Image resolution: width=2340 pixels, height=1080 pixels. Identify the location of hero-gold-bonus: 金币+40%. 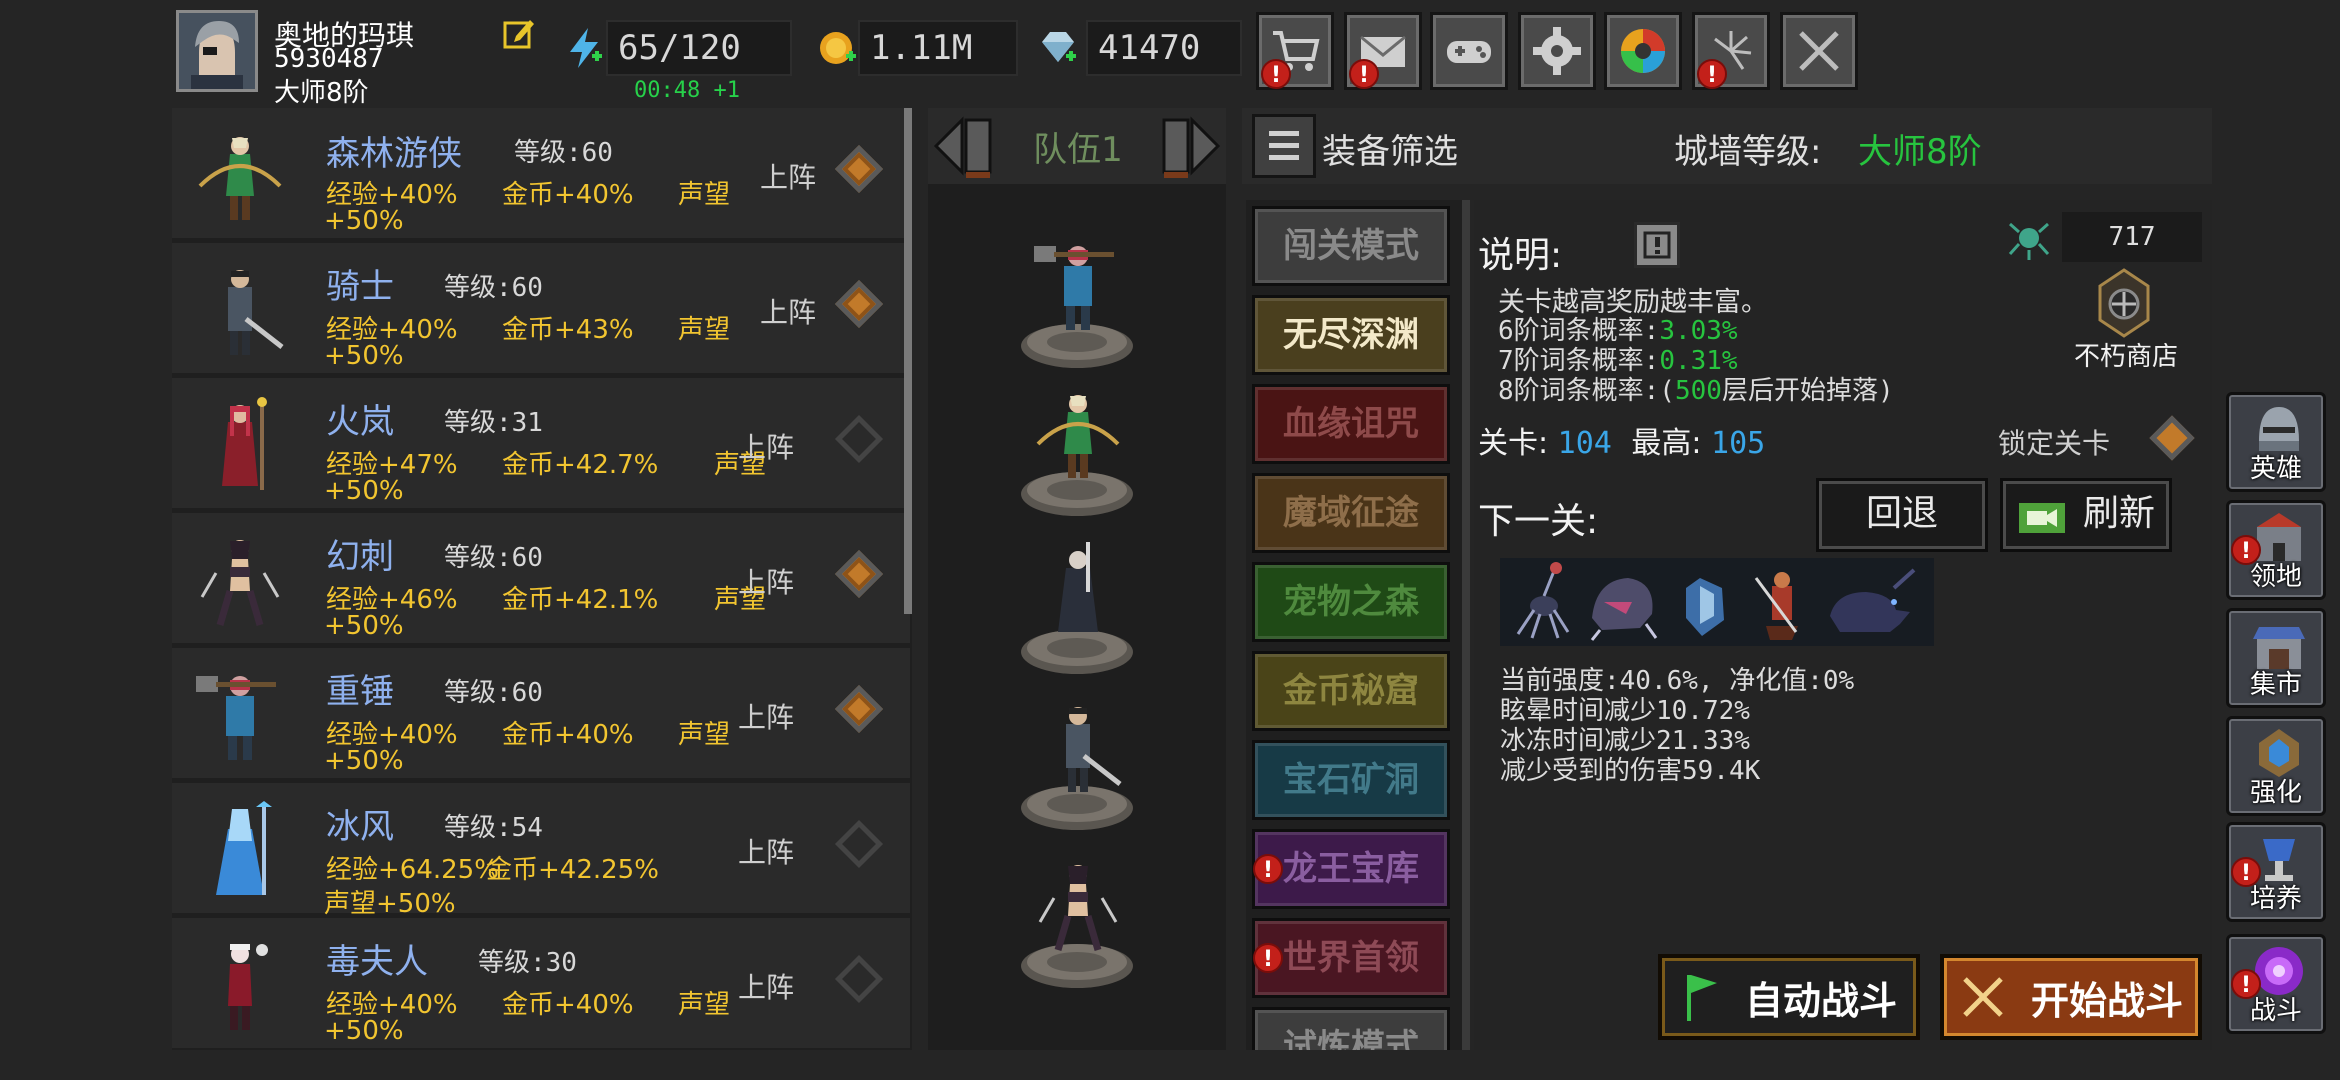
(568, 1005).